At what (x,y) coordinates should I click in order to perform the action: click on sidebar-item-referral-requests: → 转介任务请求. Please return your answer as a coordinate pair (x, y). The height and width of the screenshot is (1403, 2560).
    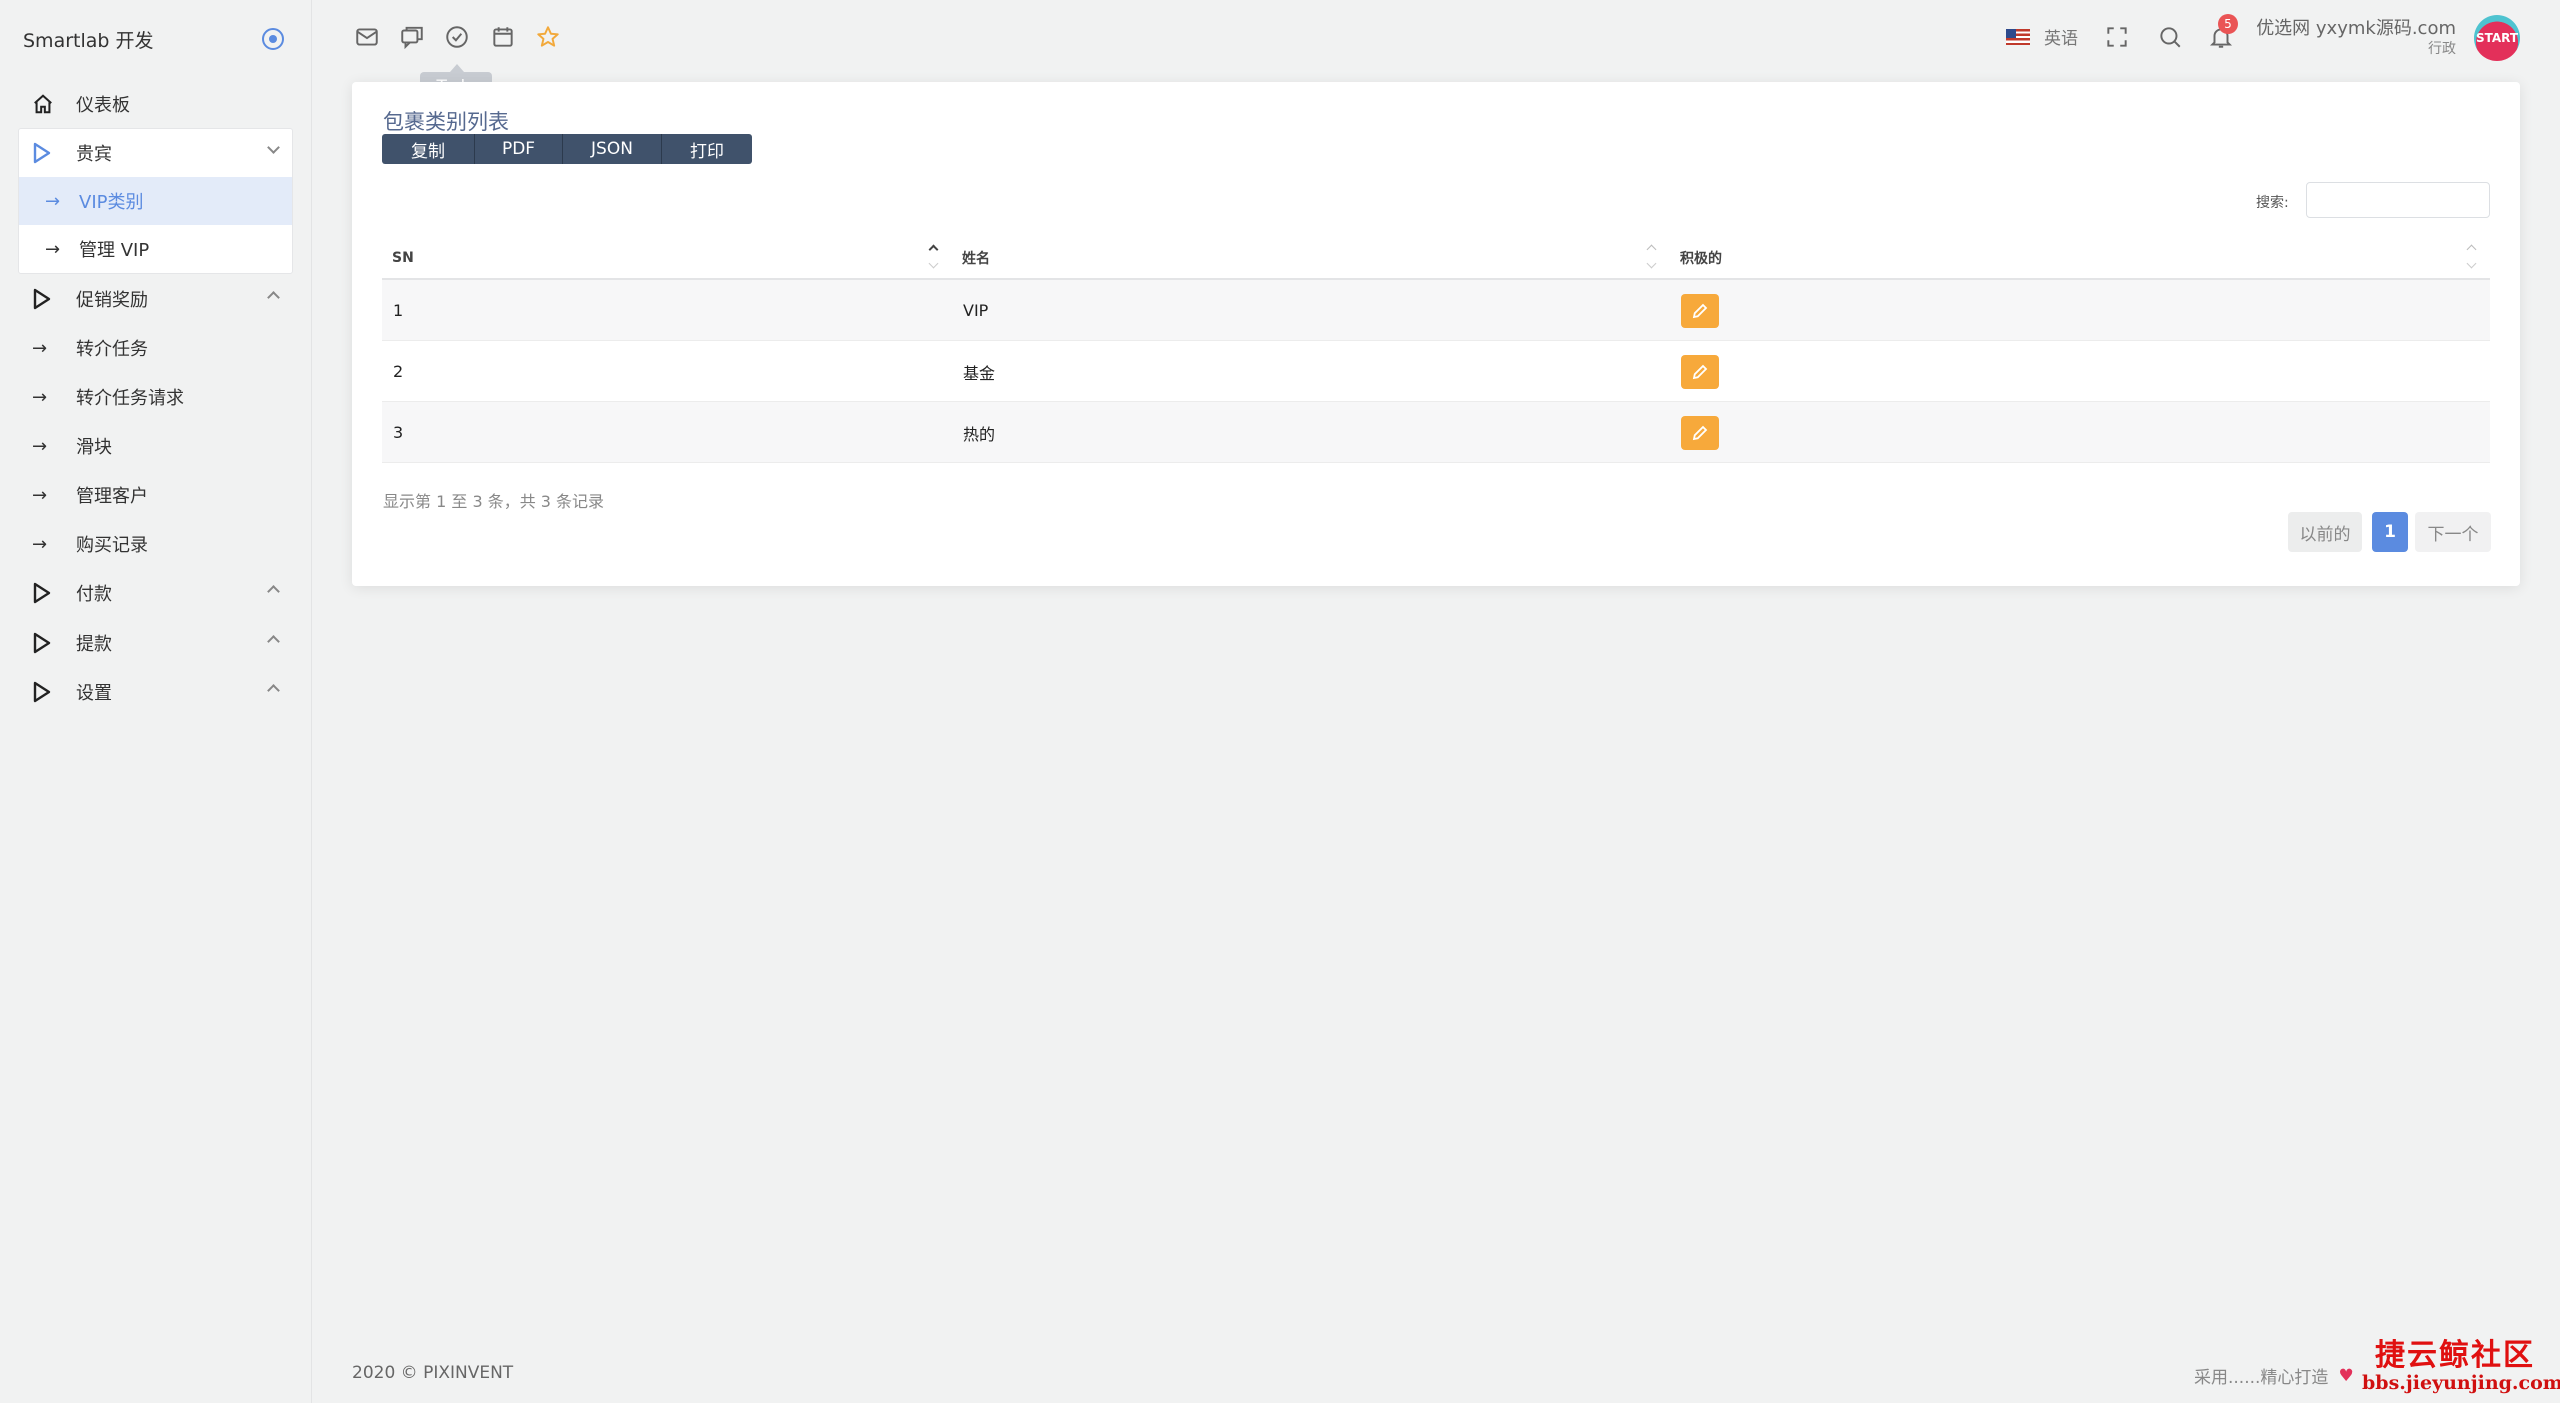
    Looking at the image, I should click on (155, 397).